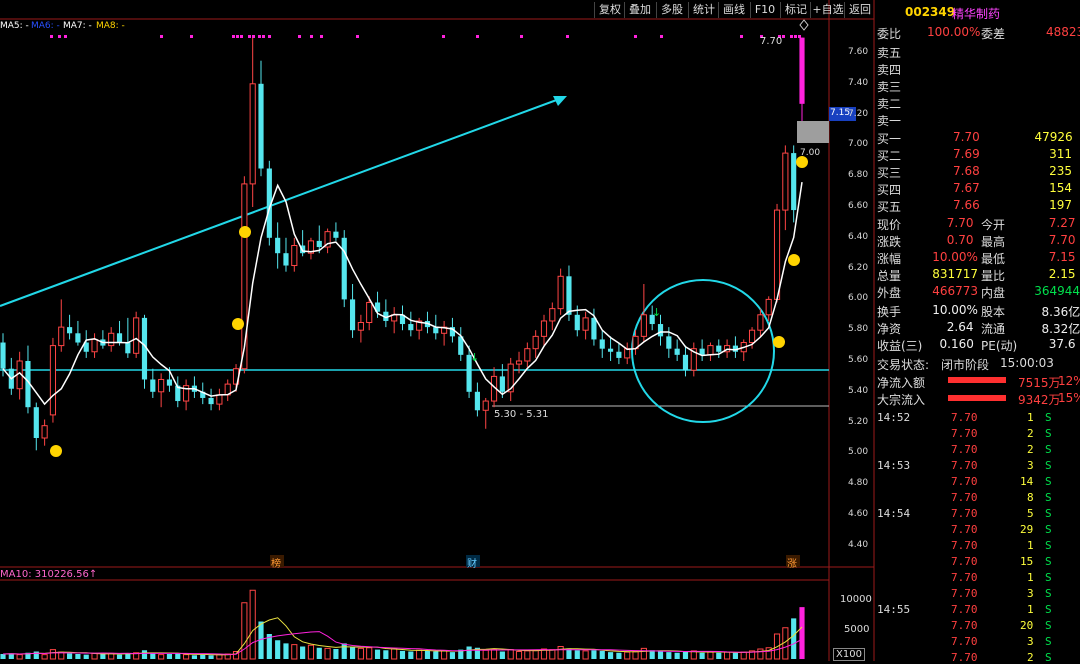 The image size is (1080, 664). What do you see at coordinates (703, 10) in the screenshot?
I see `toolbar-stats-button: 统计` at bounding box center [703, 10].